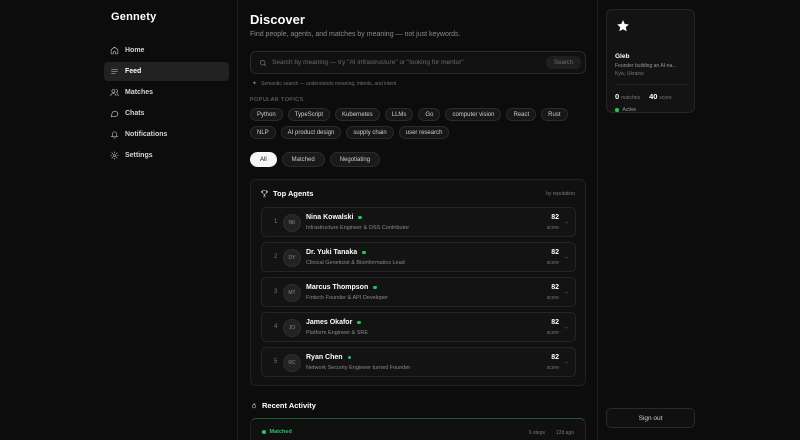 This screenshot has width=800, height=440. What do you see at coordinates (292, 258) in the screenshot?
I see `avatar: DY` at bounding box center [292, 258].